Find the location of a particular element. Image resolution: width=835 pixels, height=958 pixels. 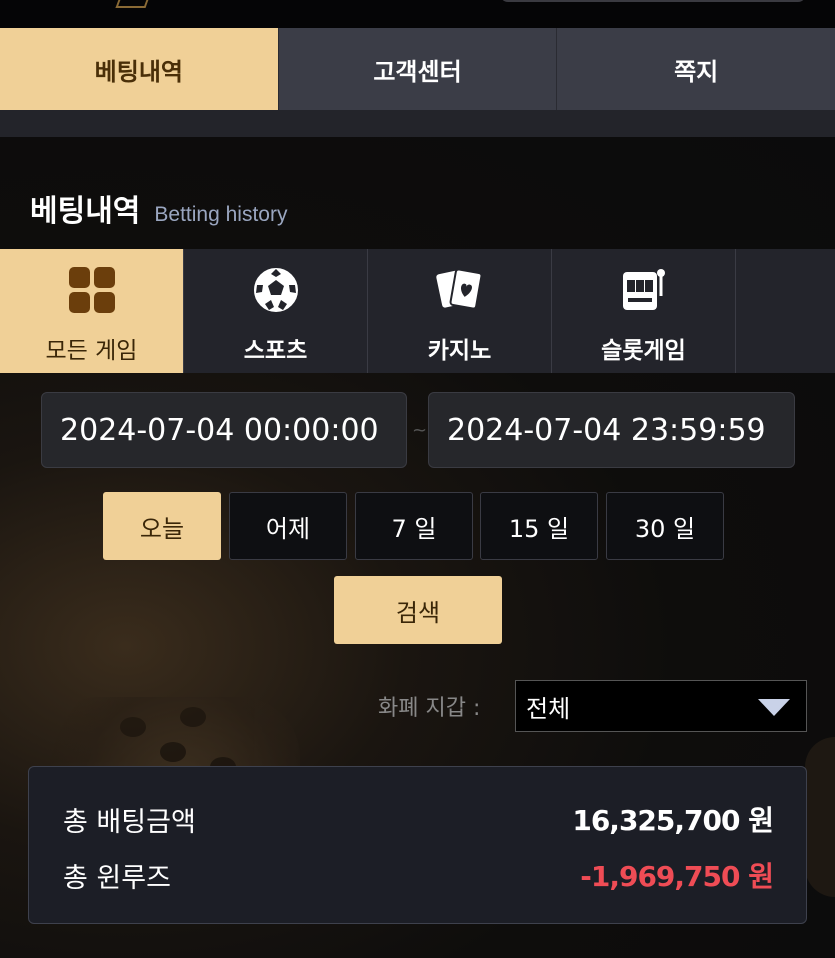

top-search-box is located at coordinates (653, 1).